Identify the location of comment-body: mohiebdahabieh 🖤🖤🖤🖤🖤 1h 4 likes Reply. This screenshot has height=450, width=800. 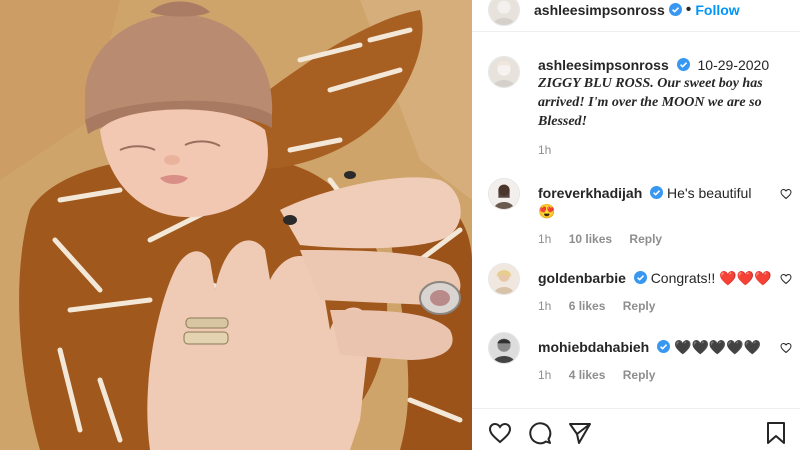
(656, 358).